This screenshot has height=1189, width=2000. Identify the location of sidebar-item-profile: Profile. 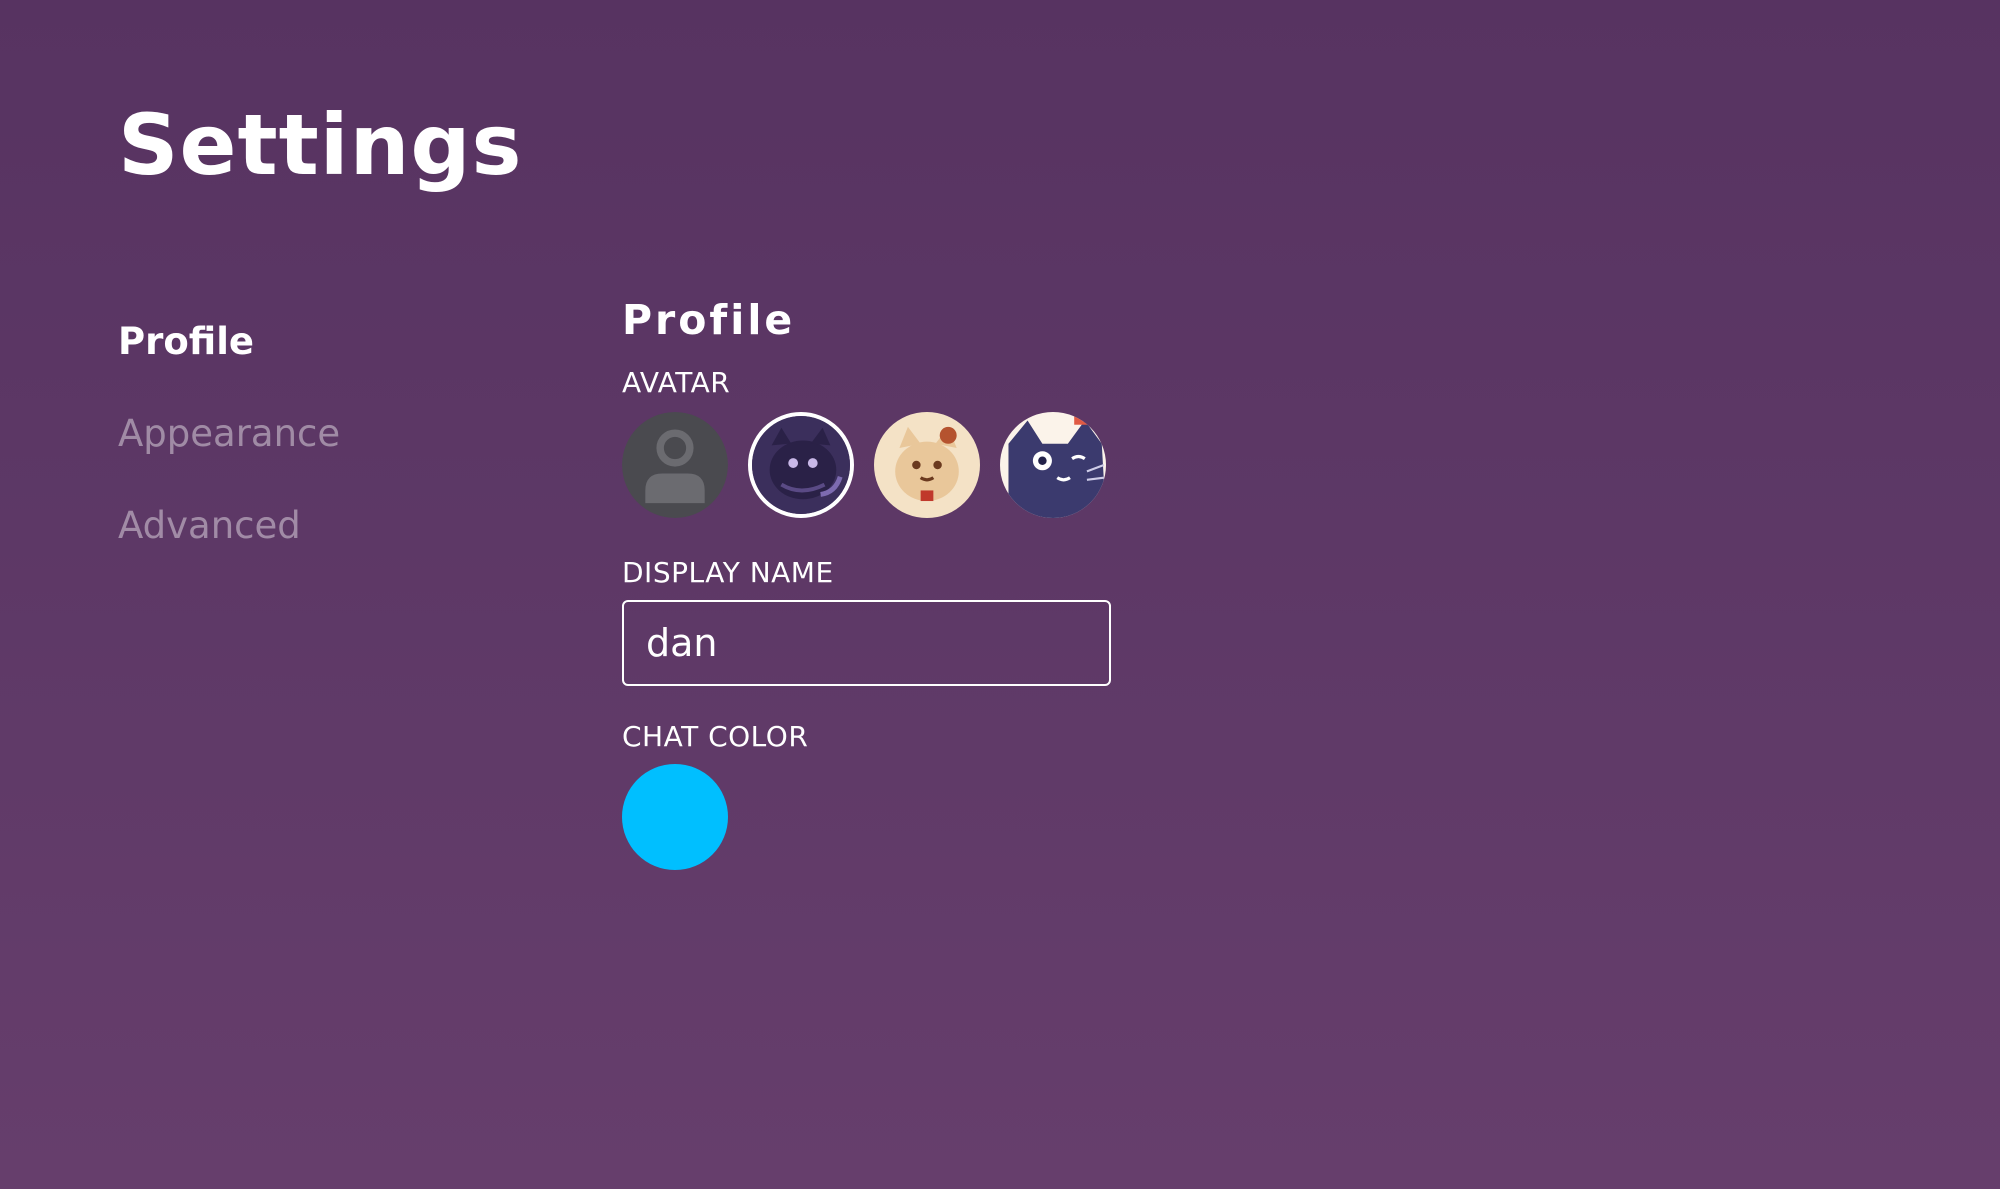
(298, 342).